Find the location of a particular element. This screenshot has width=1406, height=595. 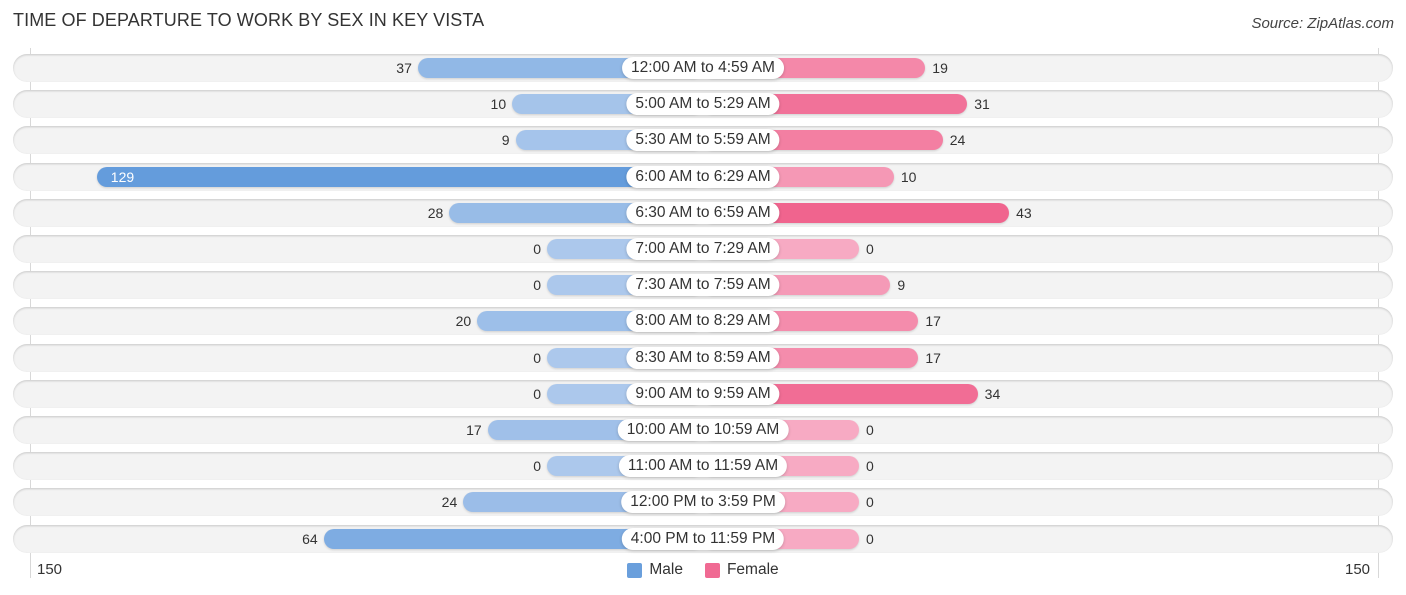

category-label: 8:00 AM to 8:29 AM is located at coordinates (703, 321).